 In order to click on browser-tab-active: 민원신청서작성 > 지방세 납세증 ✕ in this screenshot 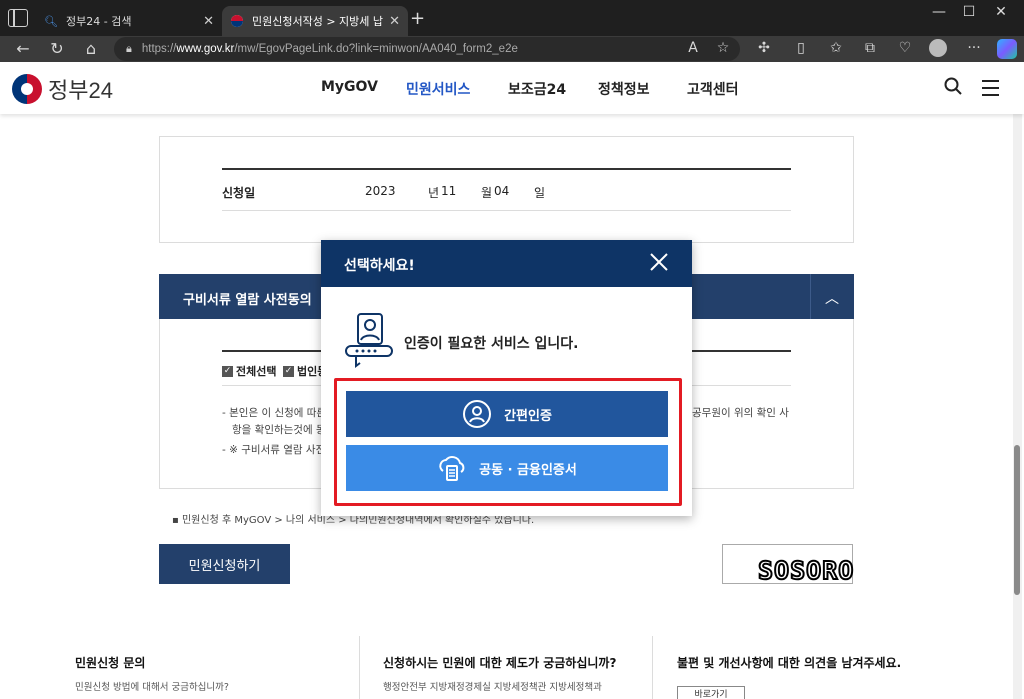, I will do `click(315, 21)`.